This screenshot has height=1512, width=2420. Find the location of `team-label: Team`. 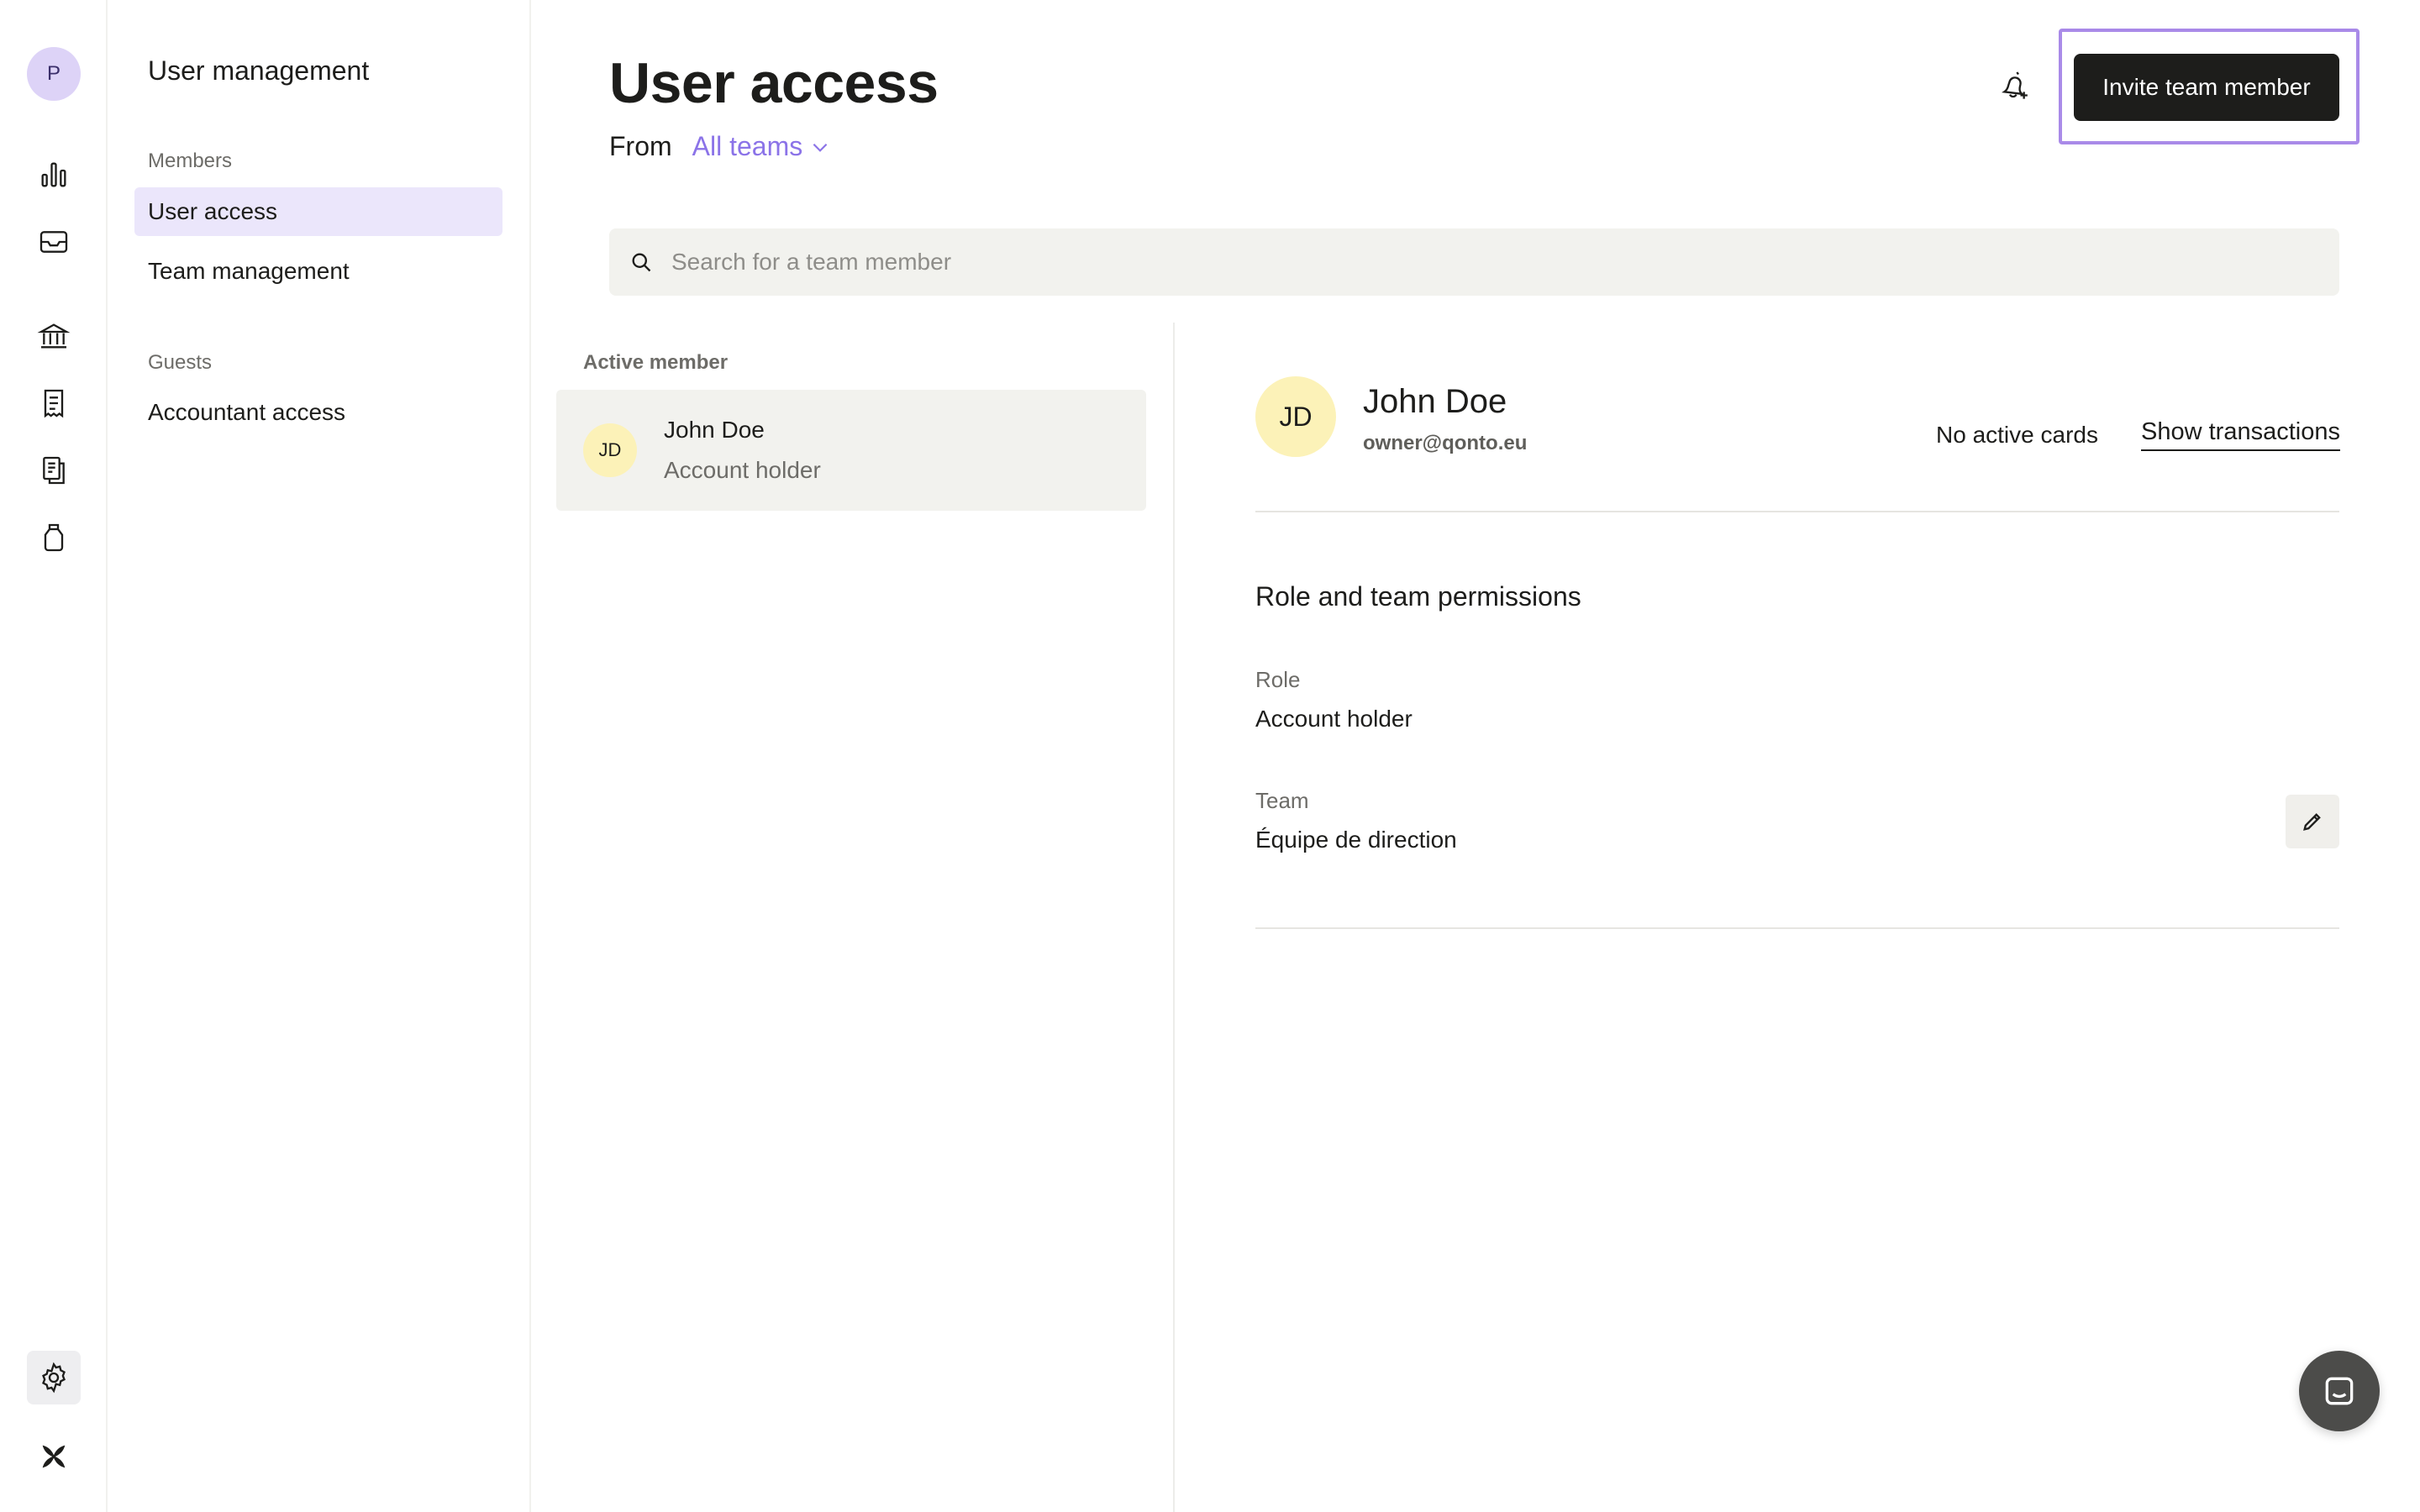

team-label: Team is located at coordinates (1282, 800).